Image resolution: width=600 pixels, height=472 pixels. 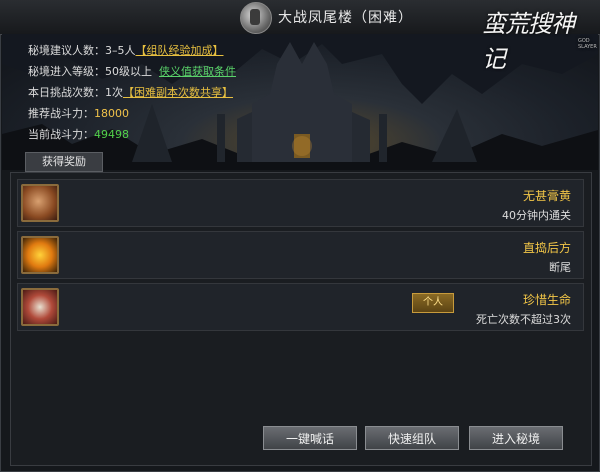 I want to click on shared-count-link: 【困难副本次数共享】, so click(x=178, y=92).